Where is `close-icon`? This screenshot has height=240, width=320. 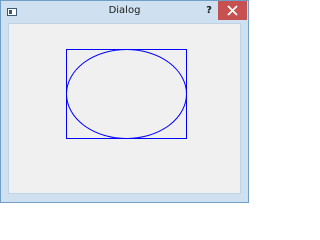
close-icon is located at coordinates (232, 10).